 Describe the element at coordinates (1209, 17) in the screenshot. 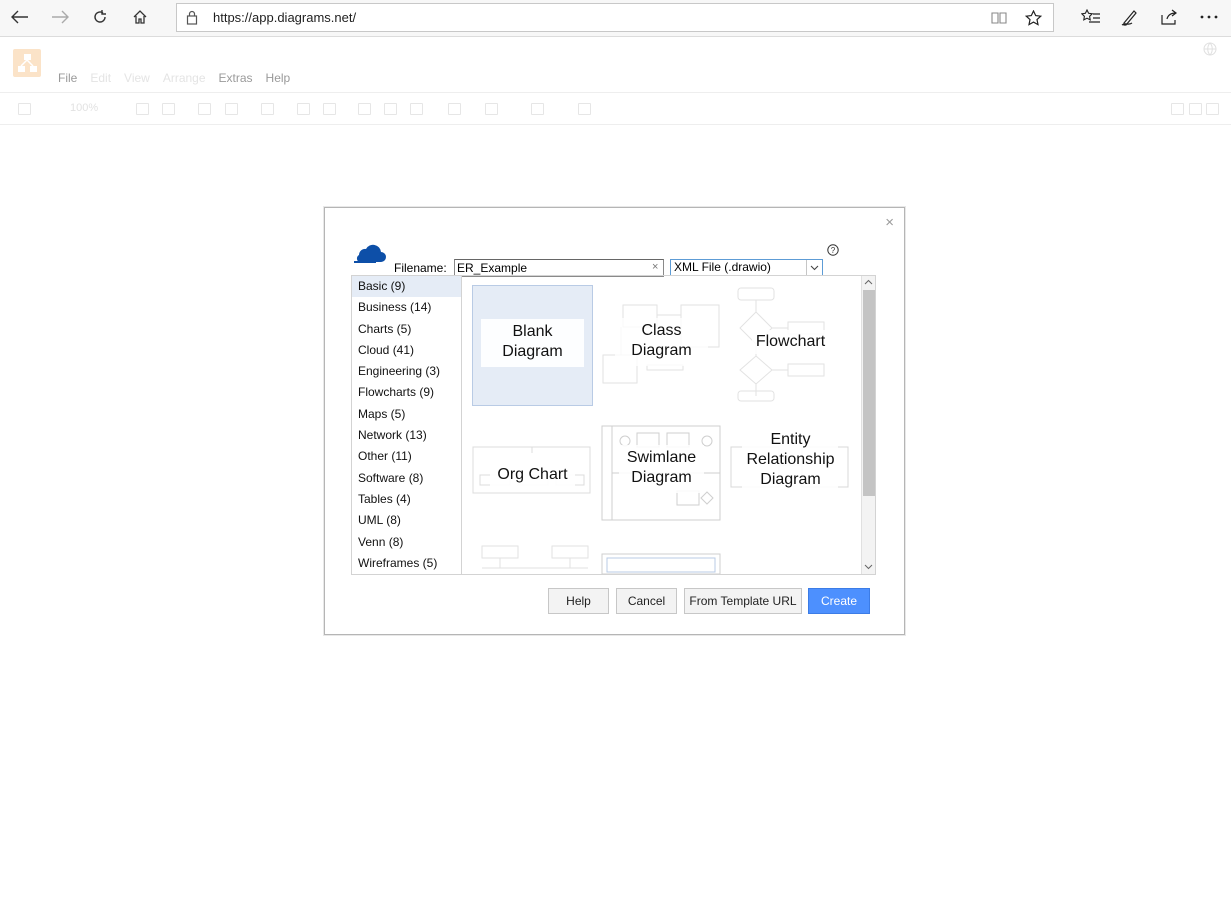

I see `more-button` at that location.